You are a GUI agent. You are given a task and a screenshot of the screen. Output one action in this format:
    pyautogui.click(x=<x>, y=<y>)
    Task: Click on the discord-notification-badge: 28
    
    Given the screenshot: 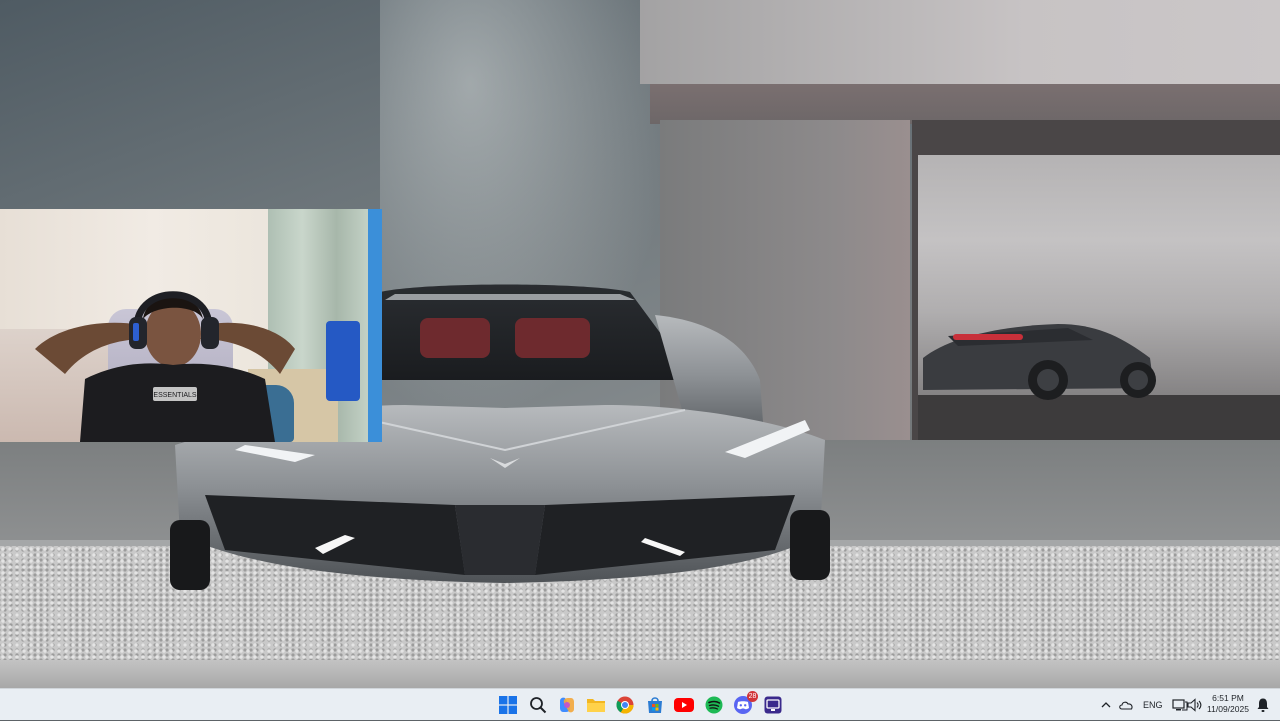 What is the action you would take?
    pyautogui.click(x=752, y=696)
    